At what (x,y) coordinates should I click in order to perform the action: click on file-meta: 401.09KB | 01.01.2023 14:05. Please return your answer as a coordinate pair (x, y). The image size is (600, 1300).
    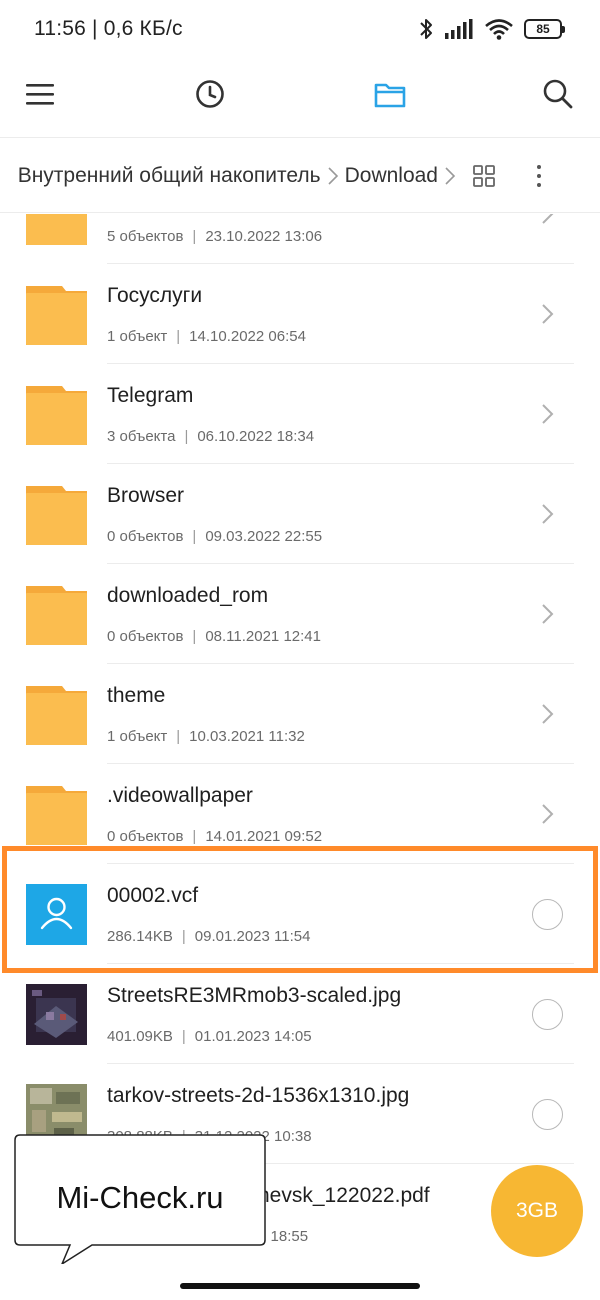
    Looking at the image, I should click on (209, 1036).